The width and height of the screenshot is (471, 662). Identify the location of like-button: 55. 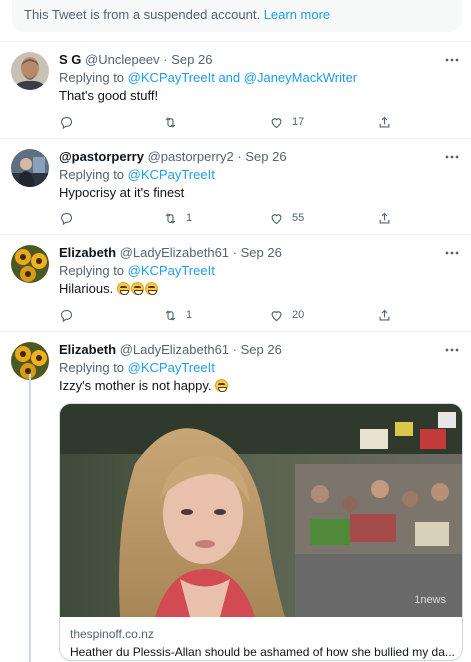
(286, 218).